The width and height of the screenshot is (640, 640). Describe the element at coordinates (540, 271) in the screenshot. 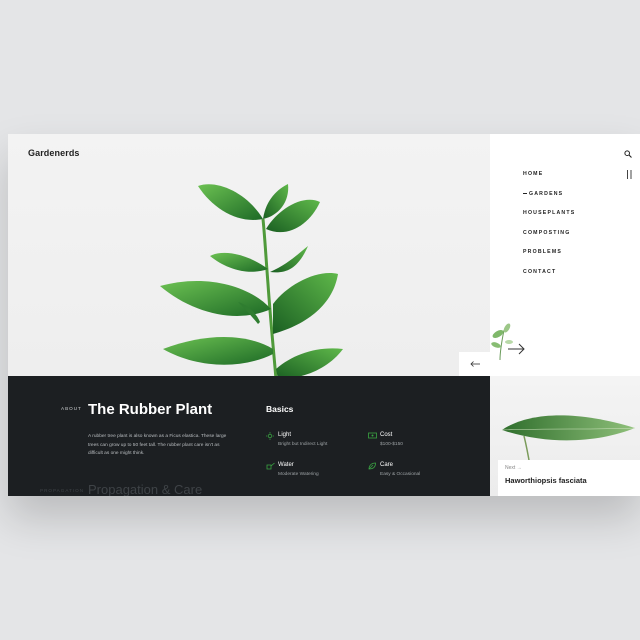

I see `nav-item-label: CONTACT` at that location.